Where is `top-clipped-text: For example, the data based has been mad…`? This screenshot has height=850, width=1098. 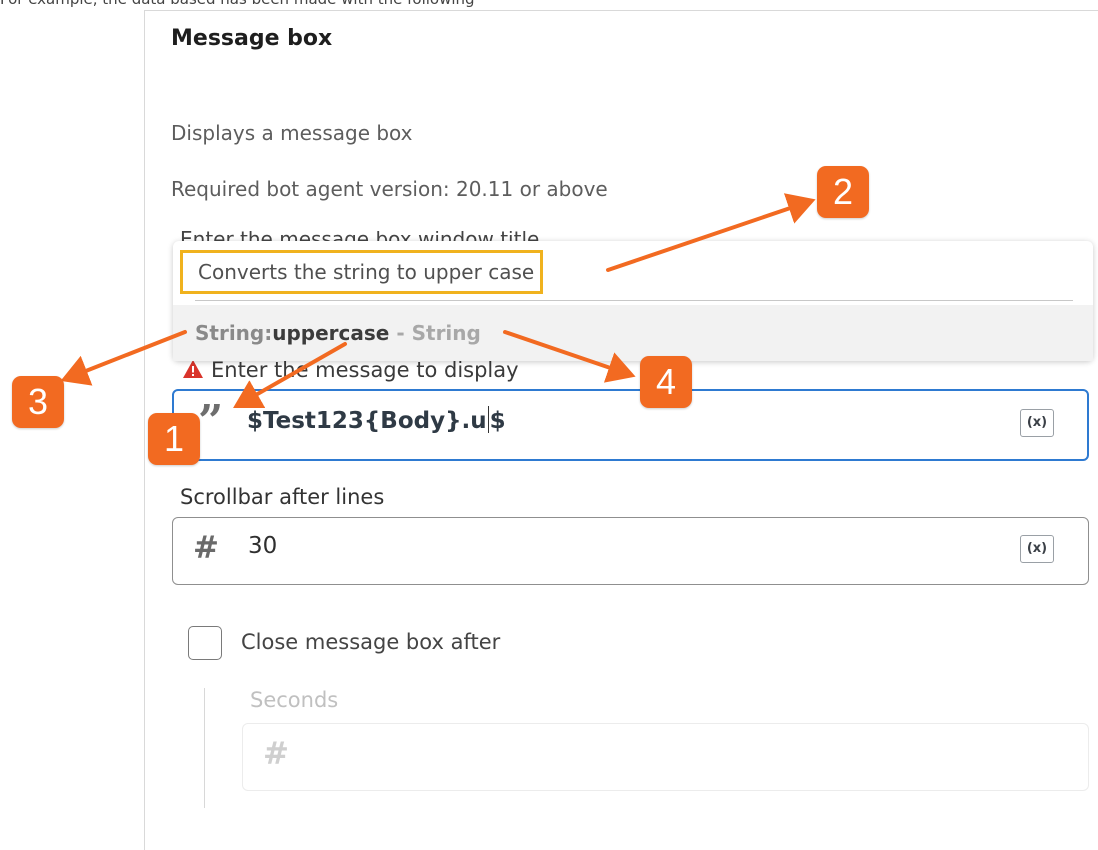 top-clipped-text: For example, the data based has been mad… is located at coordinates (237, 4).